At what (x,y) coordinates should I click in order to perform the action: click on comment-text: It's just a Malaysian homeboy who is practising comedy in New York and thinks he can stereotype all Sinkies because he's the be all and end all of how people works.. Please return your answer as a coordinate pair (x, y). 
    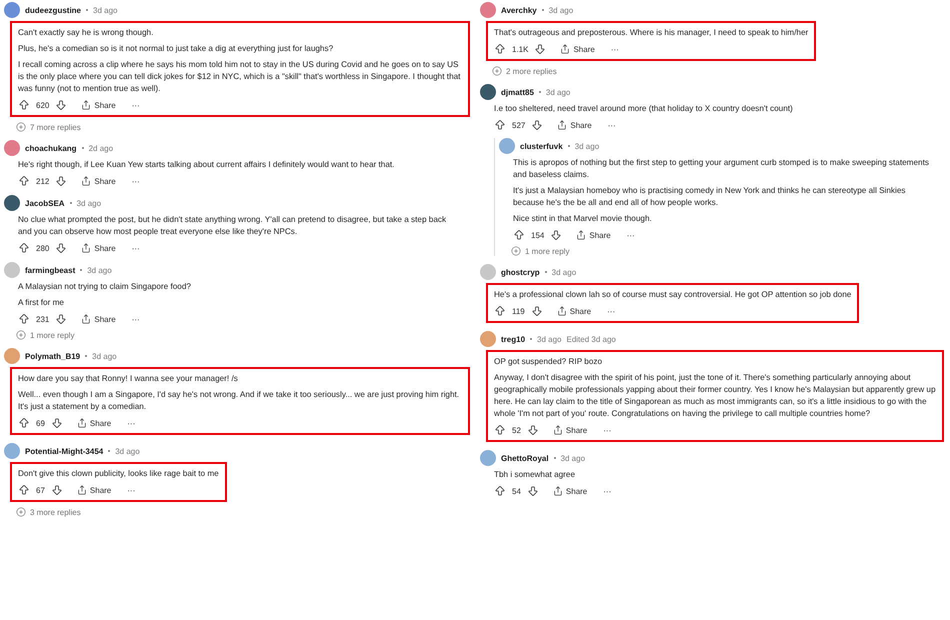
    Looking at the image, I should click on (709, 197).